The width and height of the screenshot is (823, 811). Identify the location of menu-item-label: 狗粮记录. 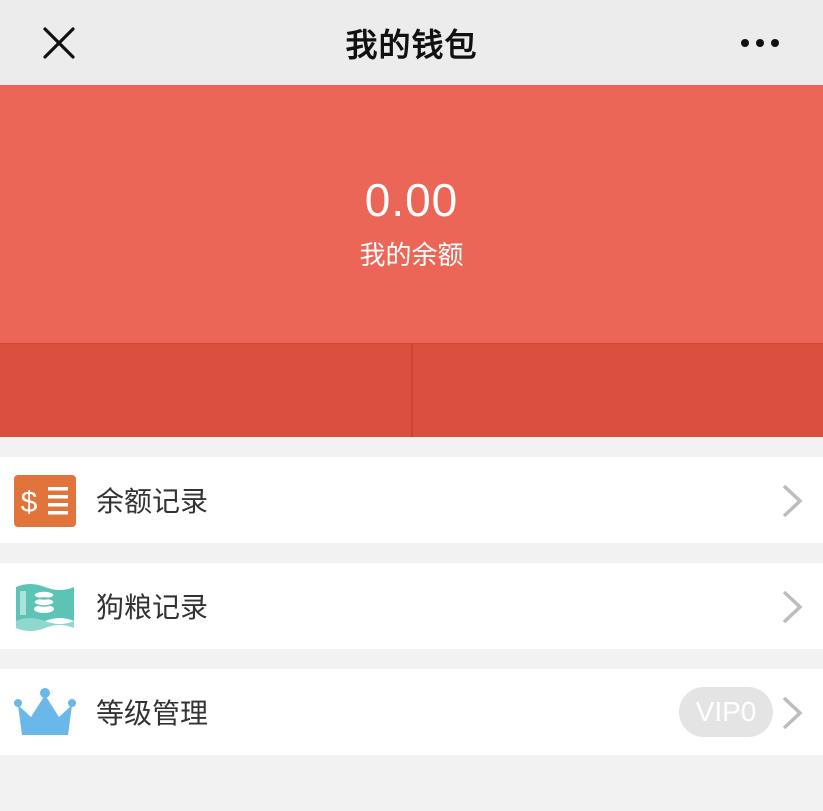
(152, 607).